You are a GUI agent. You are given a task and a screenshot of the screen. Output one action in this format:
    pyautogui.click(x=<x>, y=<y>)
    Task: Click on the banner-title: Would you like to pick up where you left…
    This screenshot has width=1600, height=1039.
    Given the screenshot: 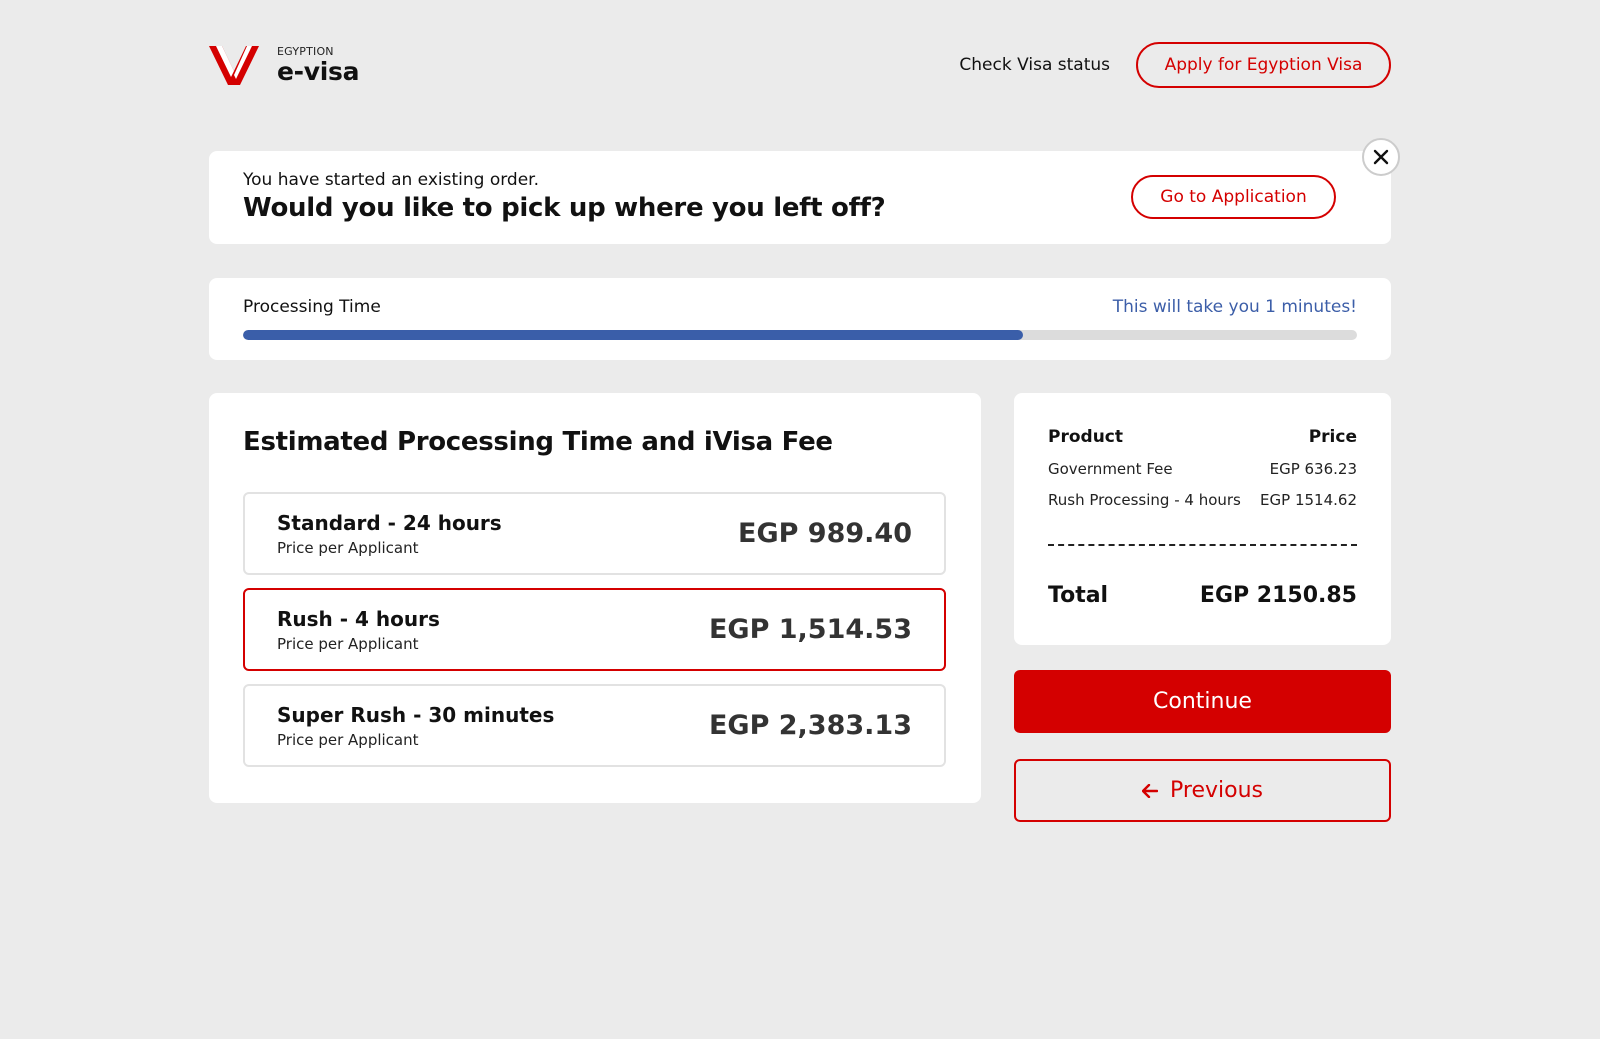 What is the action you would take?
    pyautogui.click(x=564, y=208)
    